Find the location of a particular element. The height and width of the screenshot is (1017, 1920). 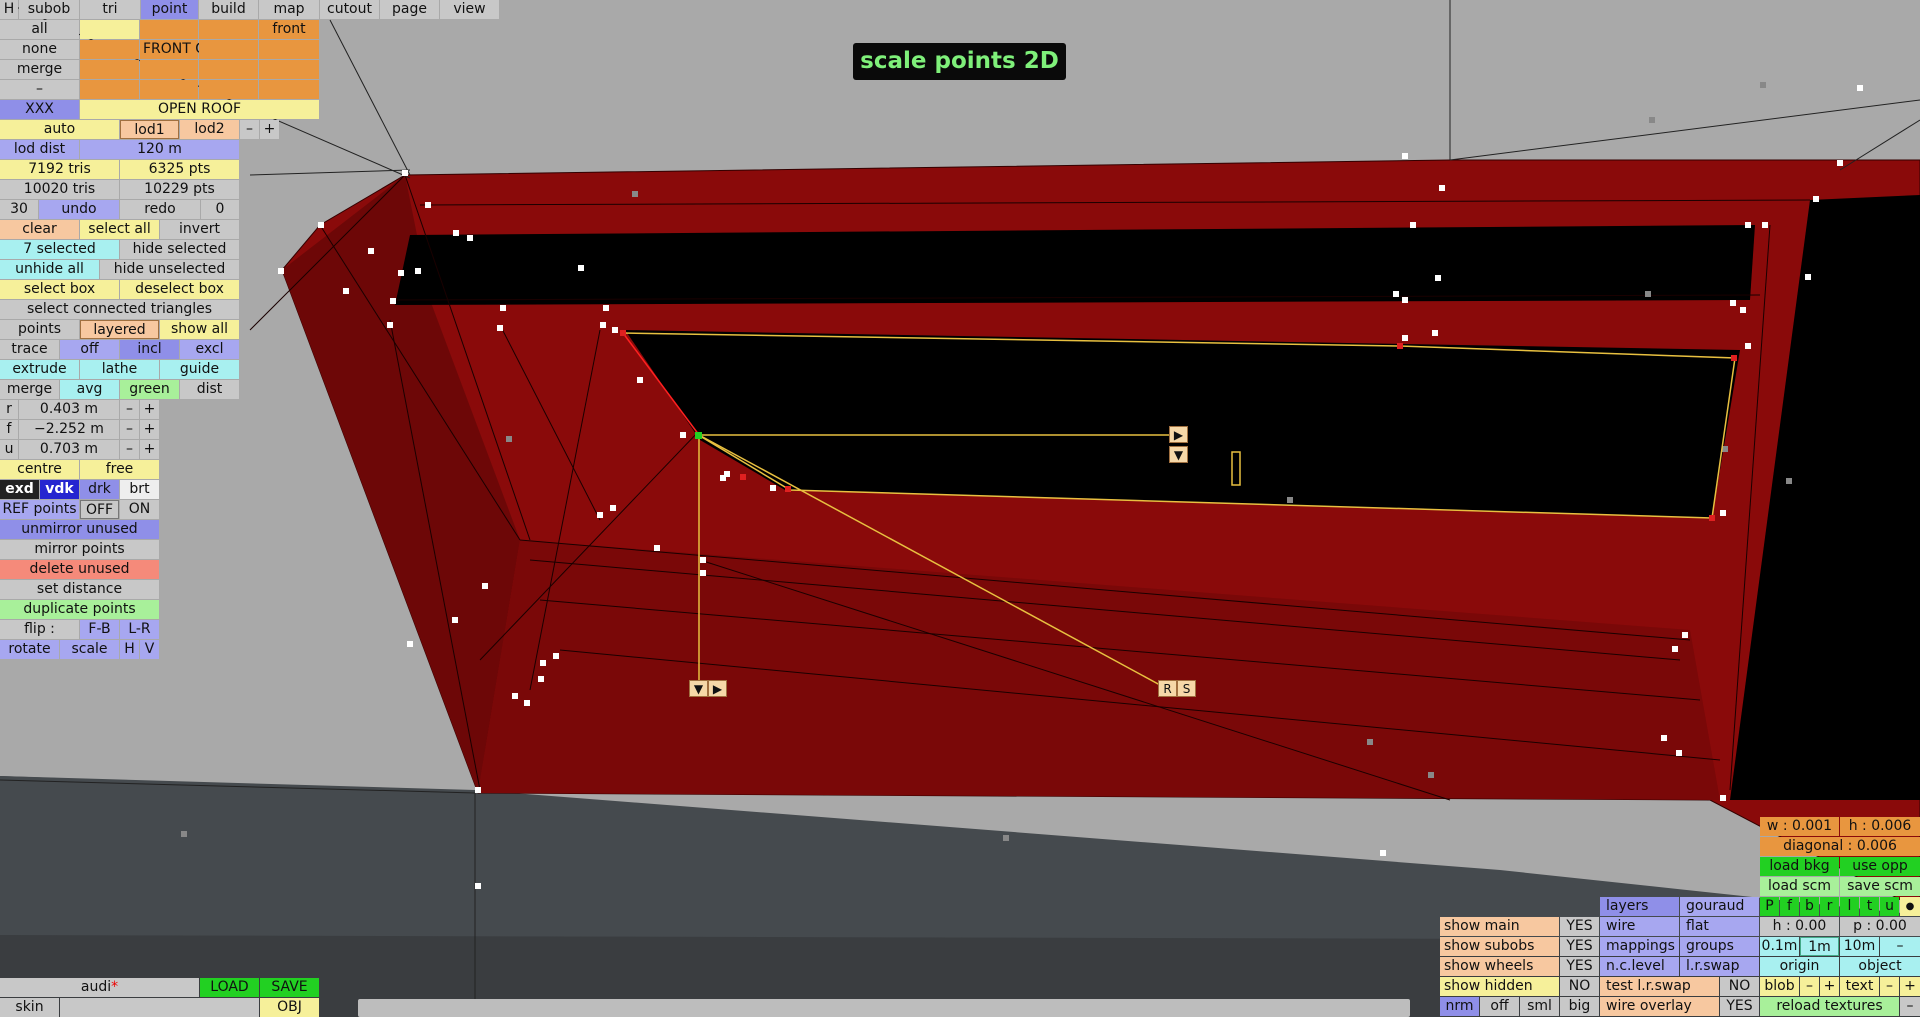

rotate-button: rotate is located at coordinates (29, 649).